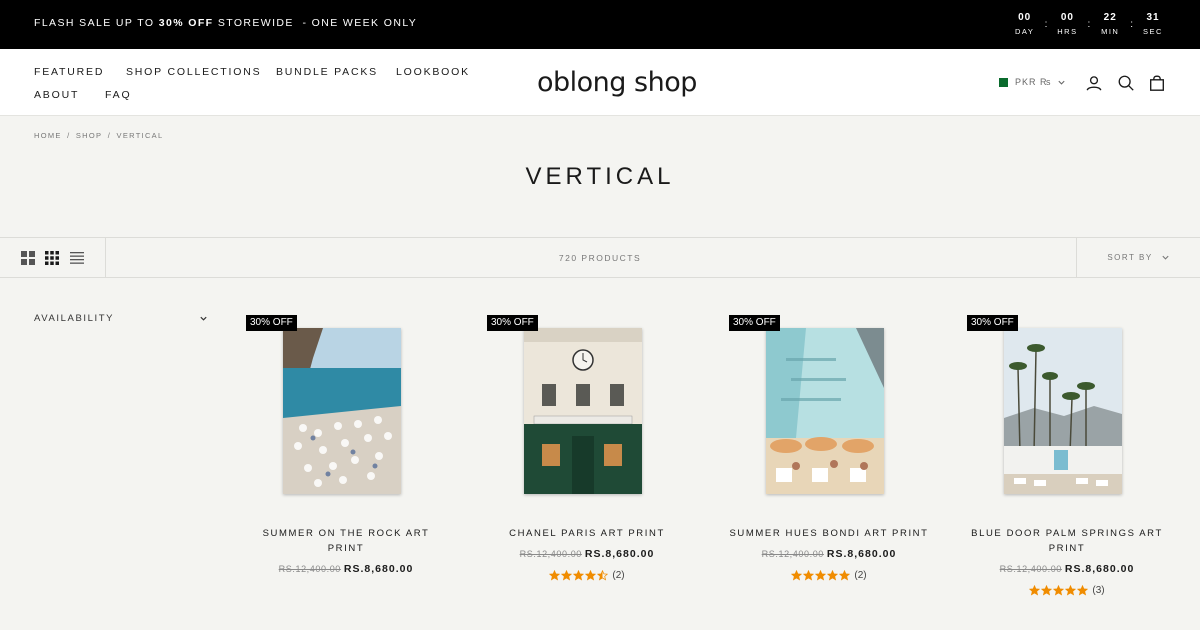 This screenshot has height=630, width=1200. What do you see at coordinates (1033, 82) in the screenshot?
I see `currency-label: PKR ₨` at bounding box center [1033, 82].